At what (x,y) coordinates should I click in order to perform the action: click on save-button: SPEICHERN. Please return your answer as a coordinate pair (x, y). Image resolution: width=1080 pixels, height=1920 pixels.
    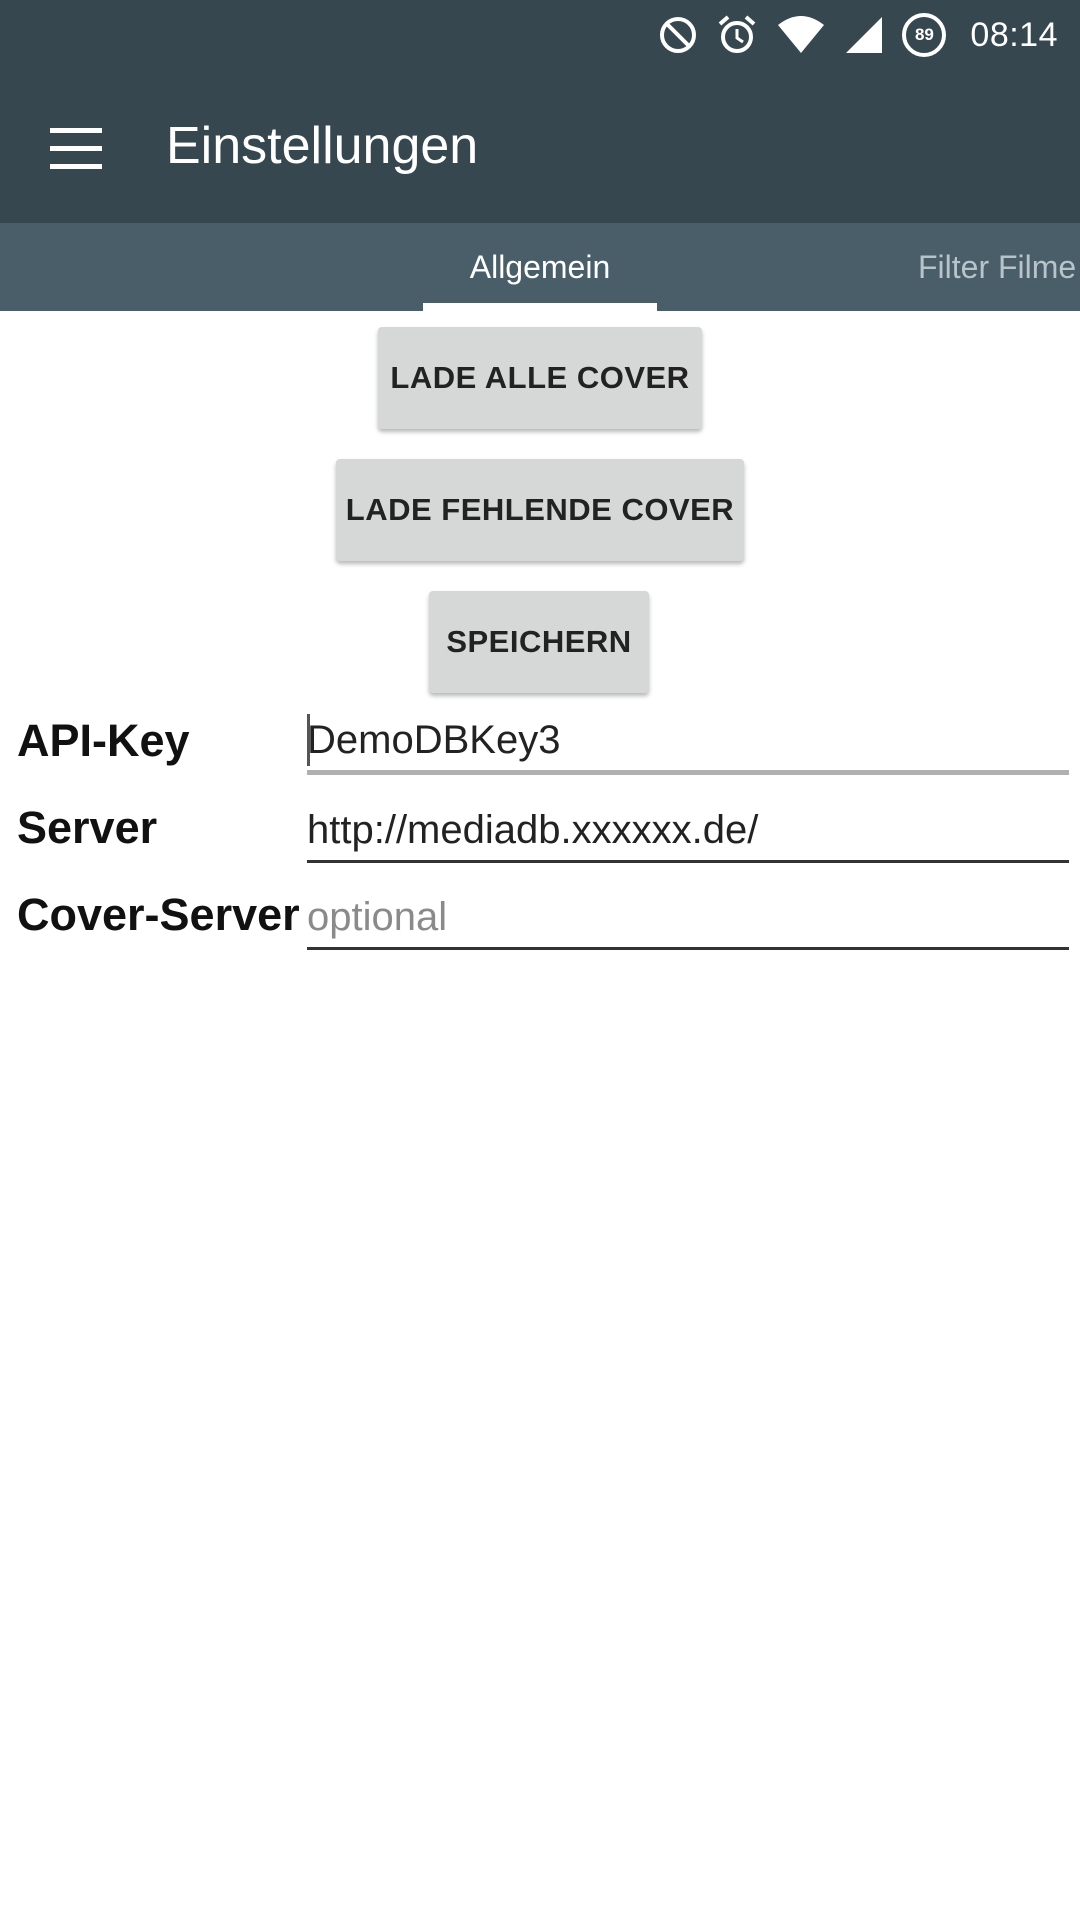
    Looking at the image, I should click on (539, 642).